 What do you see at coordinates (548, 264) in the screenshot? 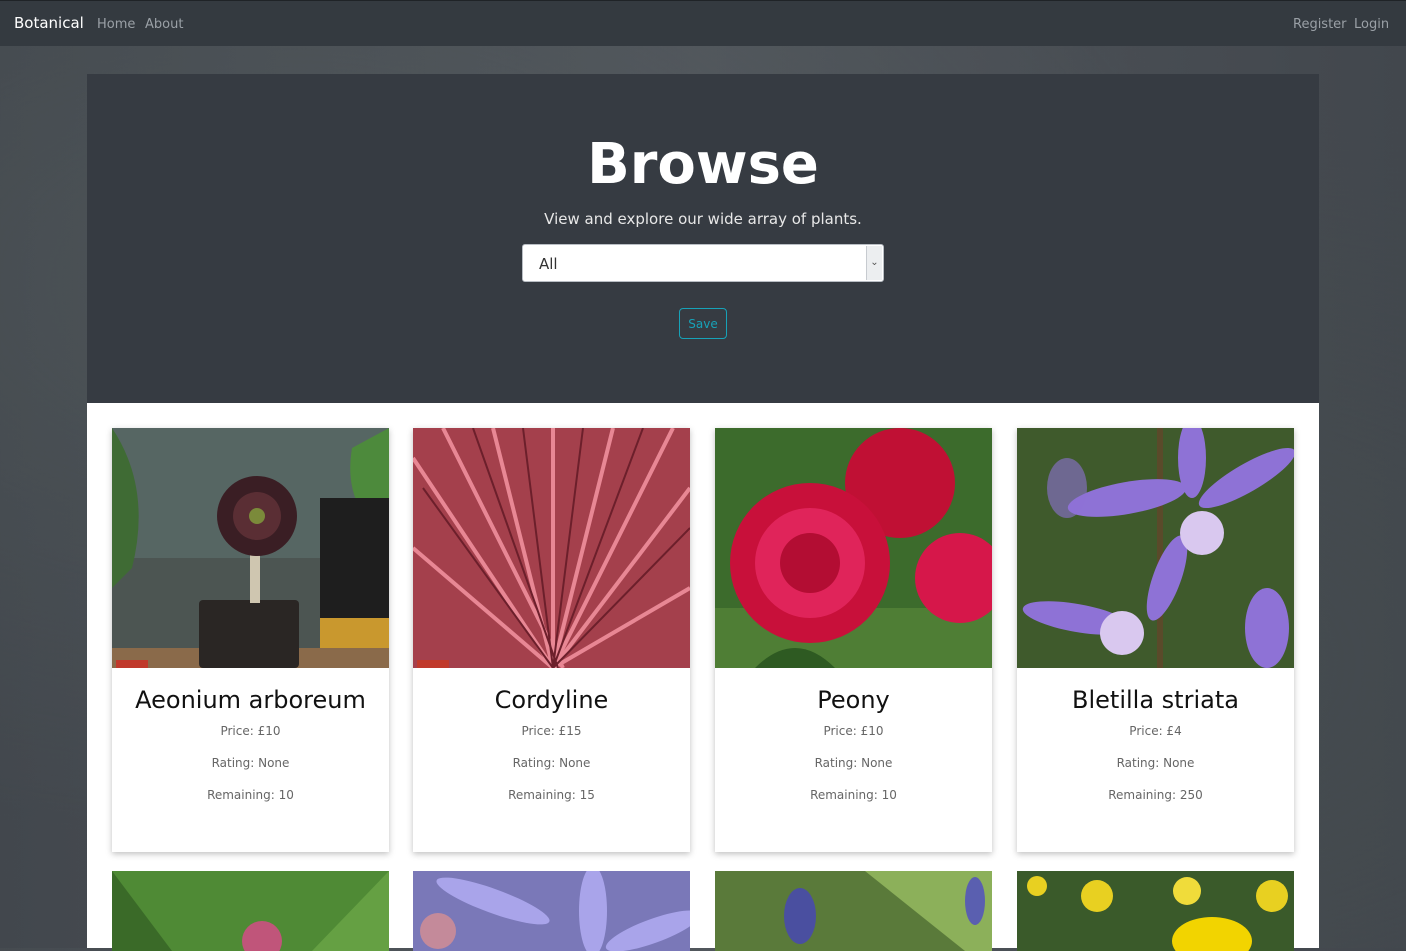
I see `category-select-value: All` at bounding box center [548, 264].